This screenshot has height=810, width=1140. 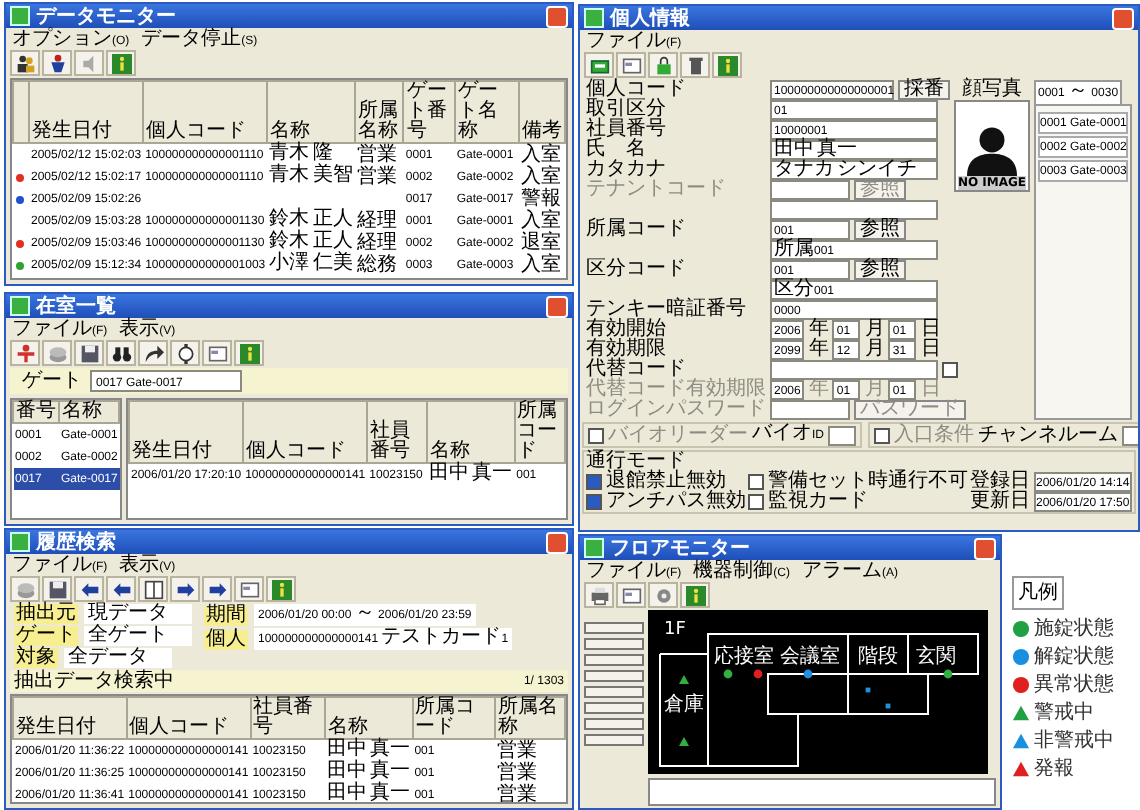 I want to click on field-label: 代替コード有効期限, so click(x=676, y=390).